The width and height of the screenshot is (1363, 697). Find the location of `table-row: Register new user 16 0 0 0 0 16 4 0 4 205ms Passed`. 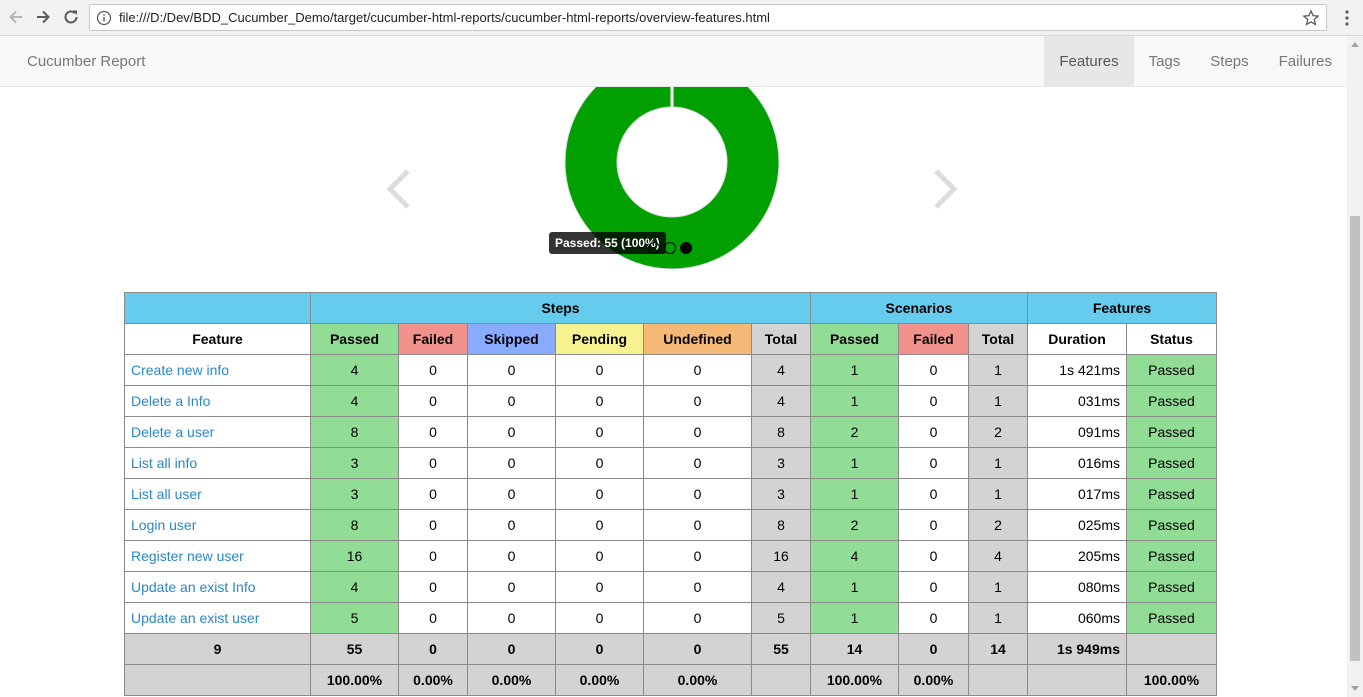

table-row: Register new user 16 0 0 0 0 16 4 0 4 205ms Passed is located at coordinates (670, 556).